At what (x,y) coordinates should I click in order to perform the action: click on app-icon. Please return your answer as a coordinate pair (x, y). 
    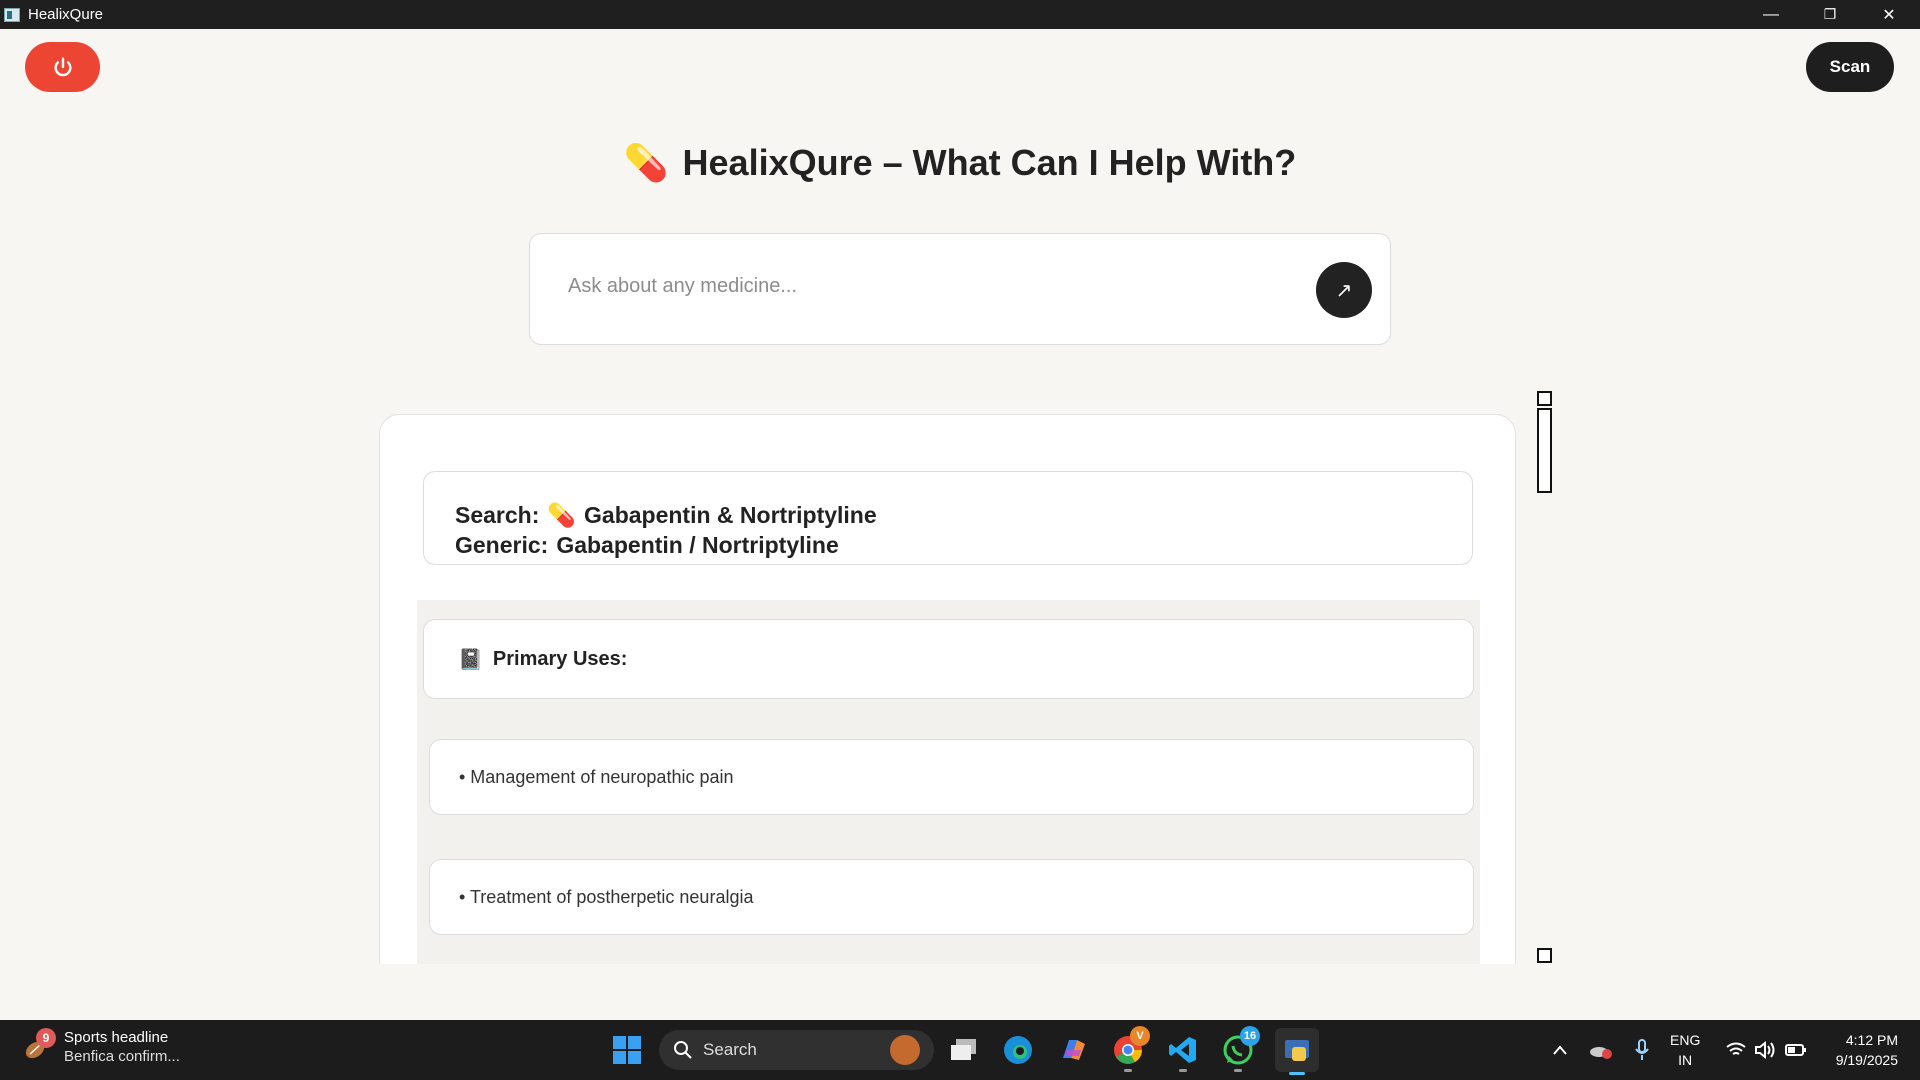
    Looking at the image, I should click on (12, 14).